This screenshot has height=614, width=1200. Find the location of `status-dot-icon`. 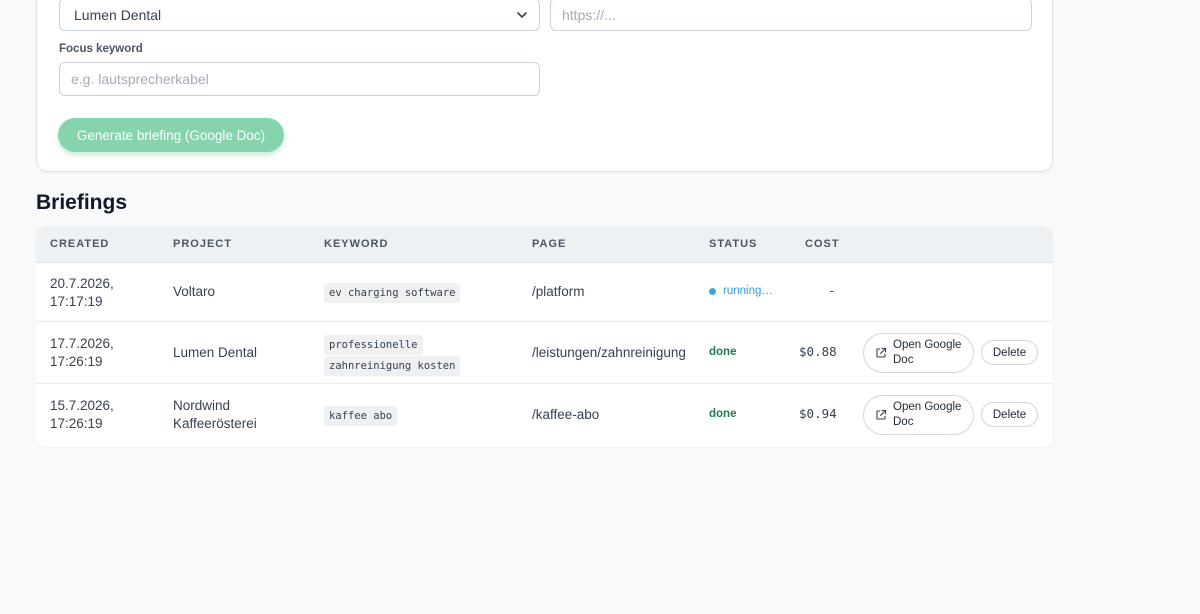

status-dot-icon is located at coordinates (712, 291).